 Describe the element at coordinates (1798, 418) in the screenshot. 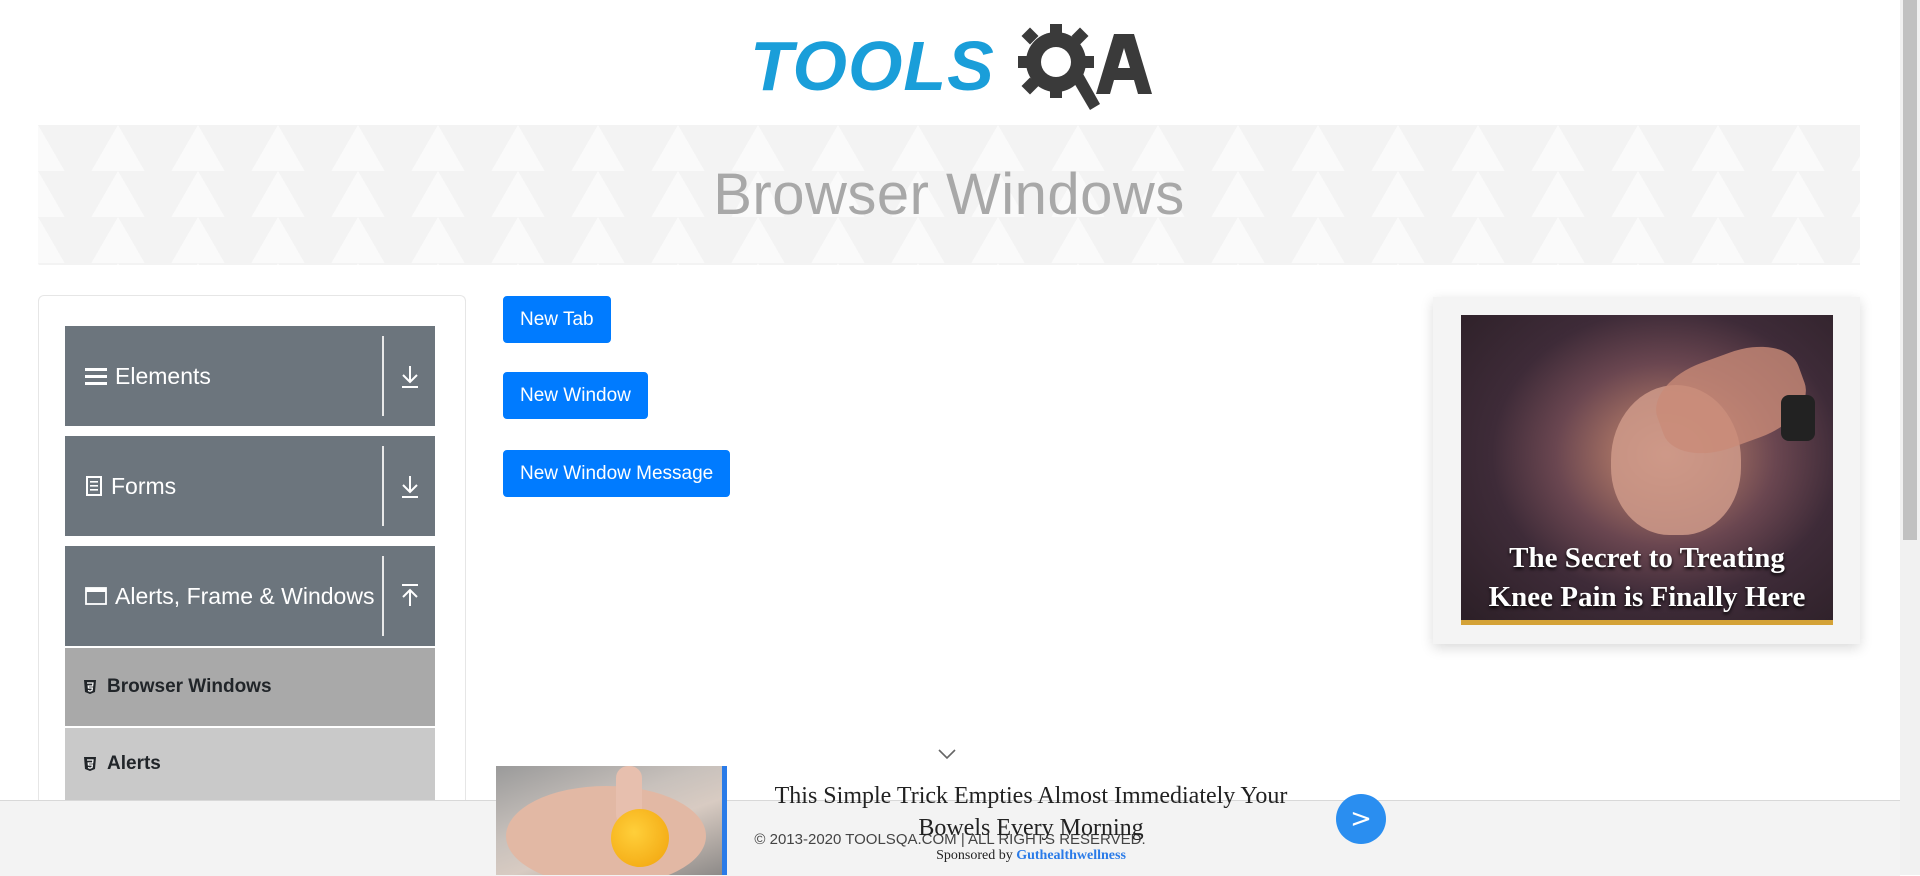

I see `ad-watch-shape` at that location.